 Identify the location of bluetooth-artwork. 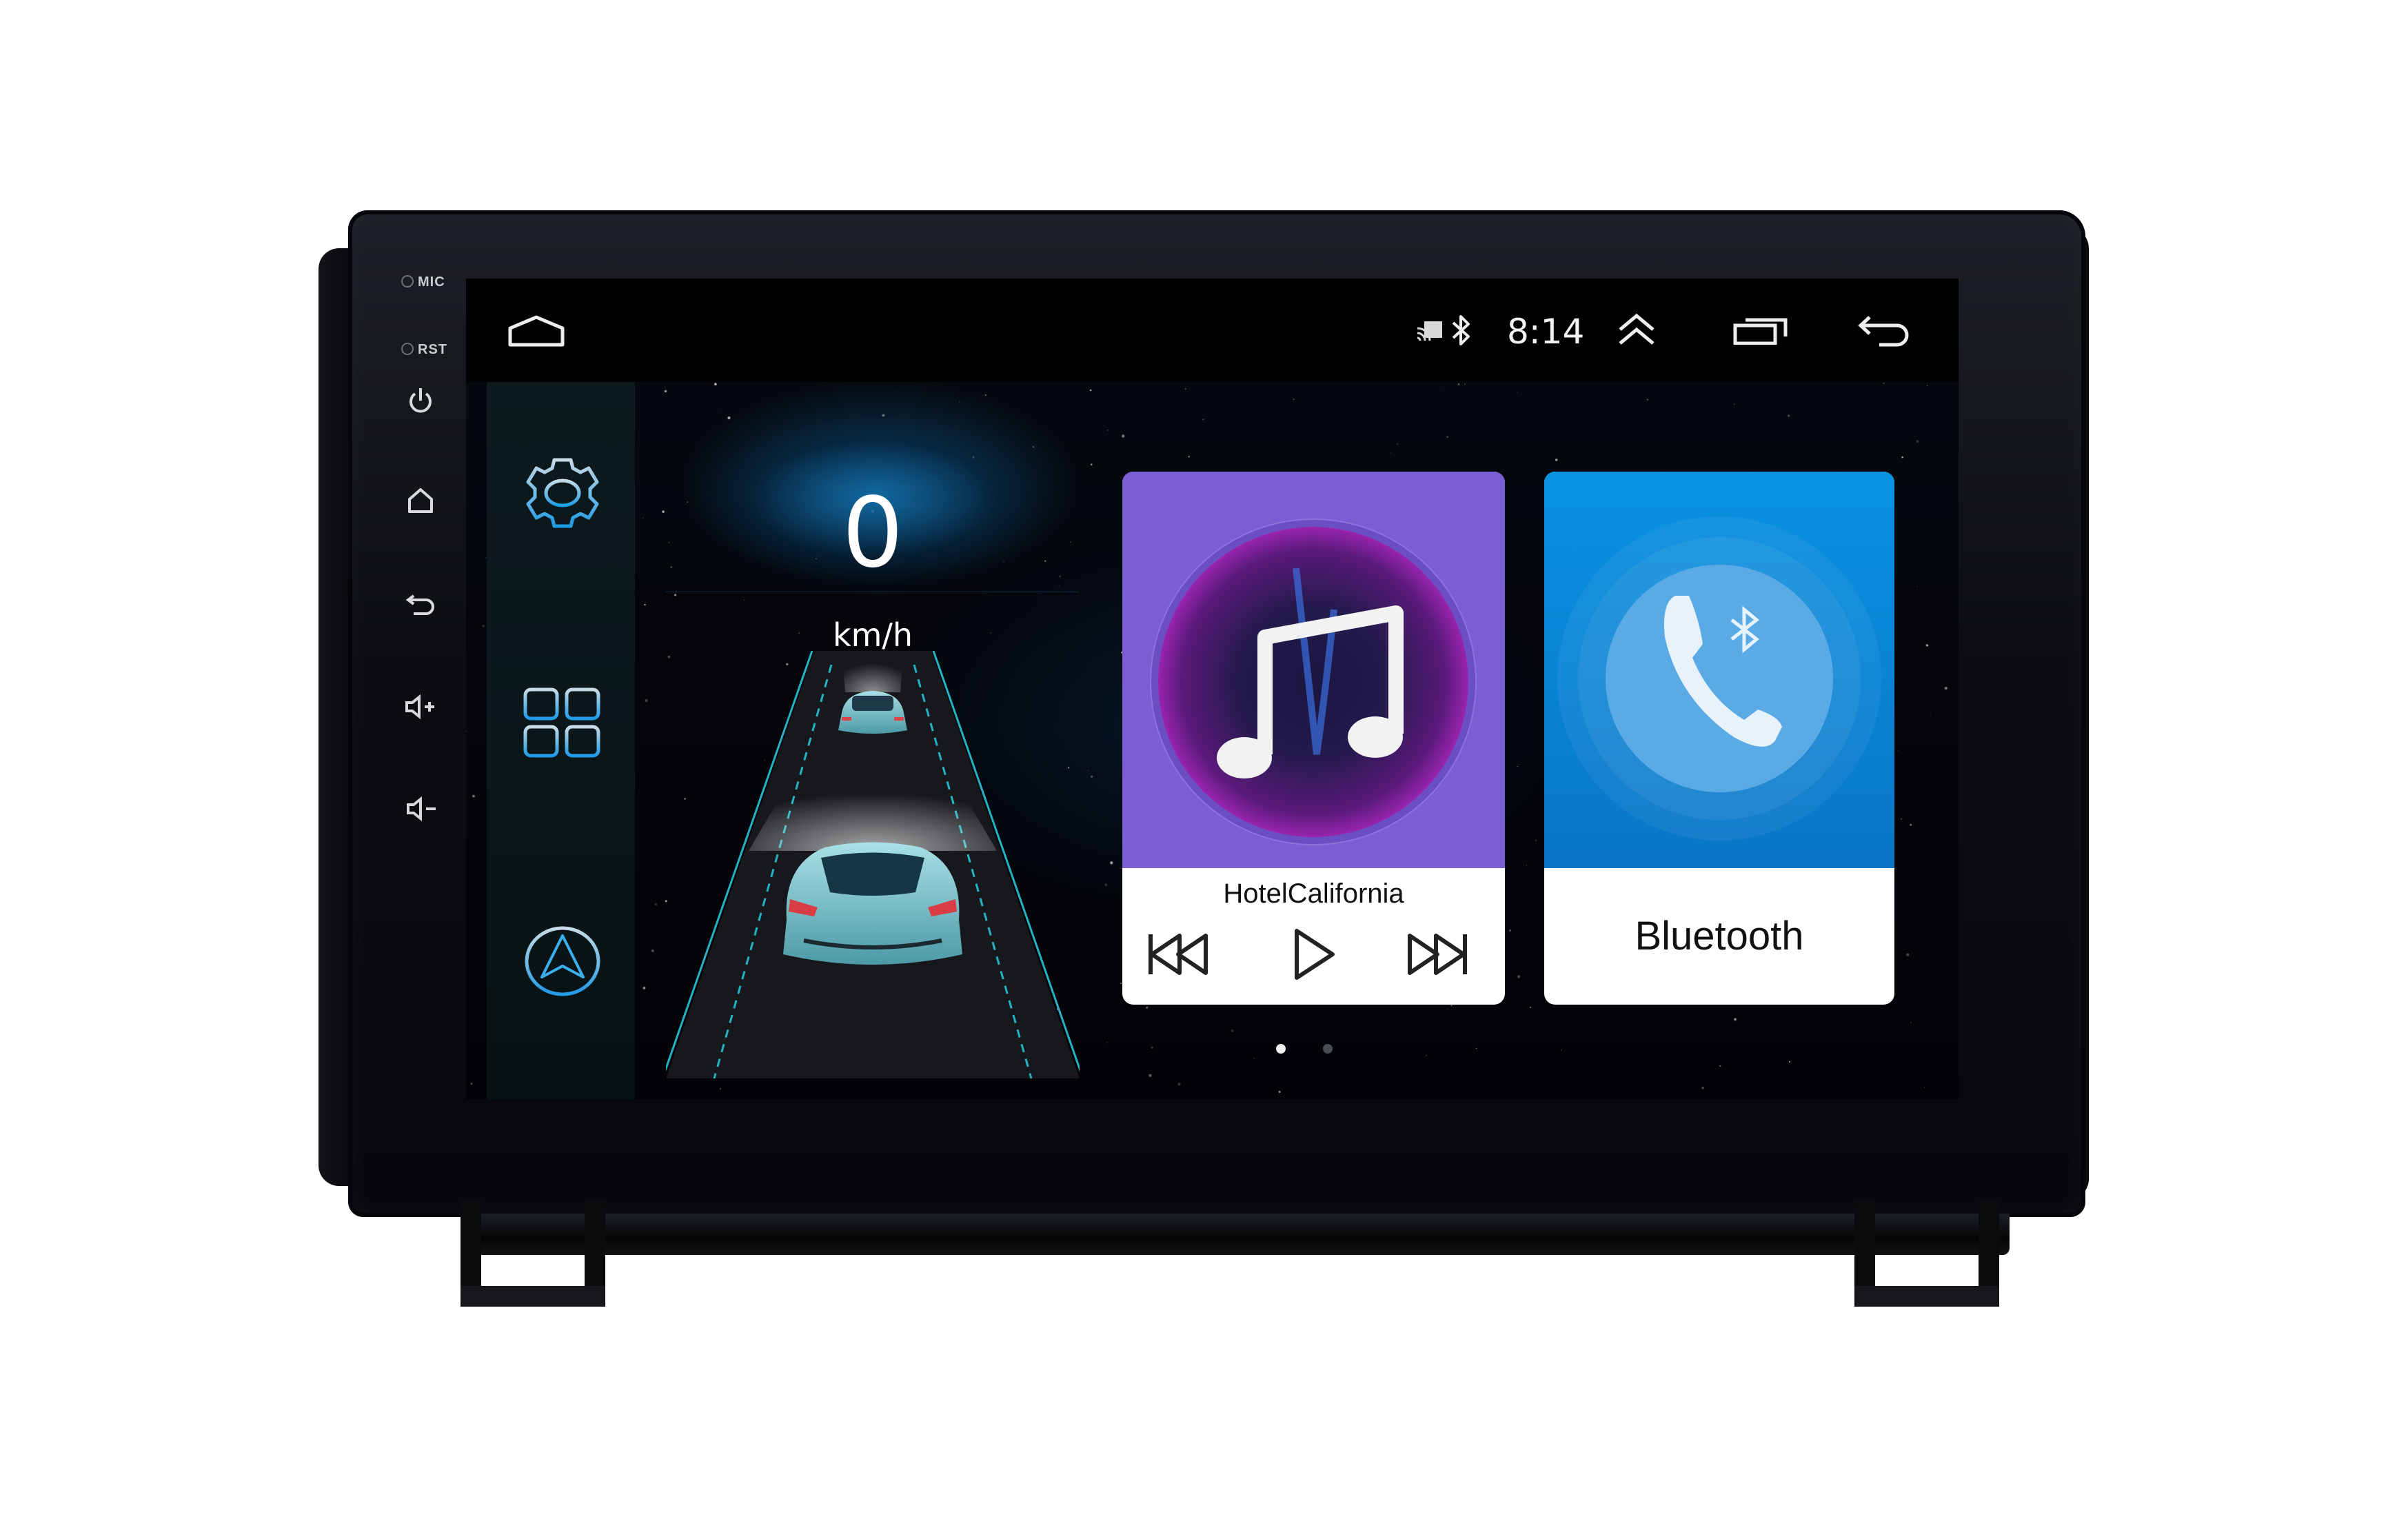
(1719, 670).